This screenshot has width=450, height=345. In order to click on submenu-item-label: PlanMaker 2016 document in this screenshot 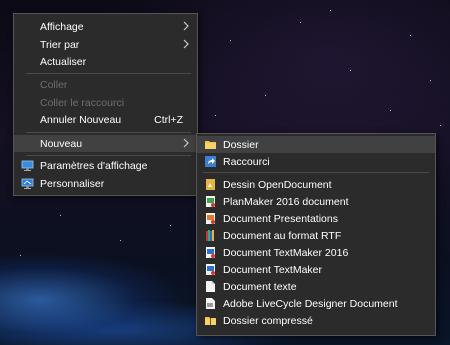, I will do `click(286, 201)`.